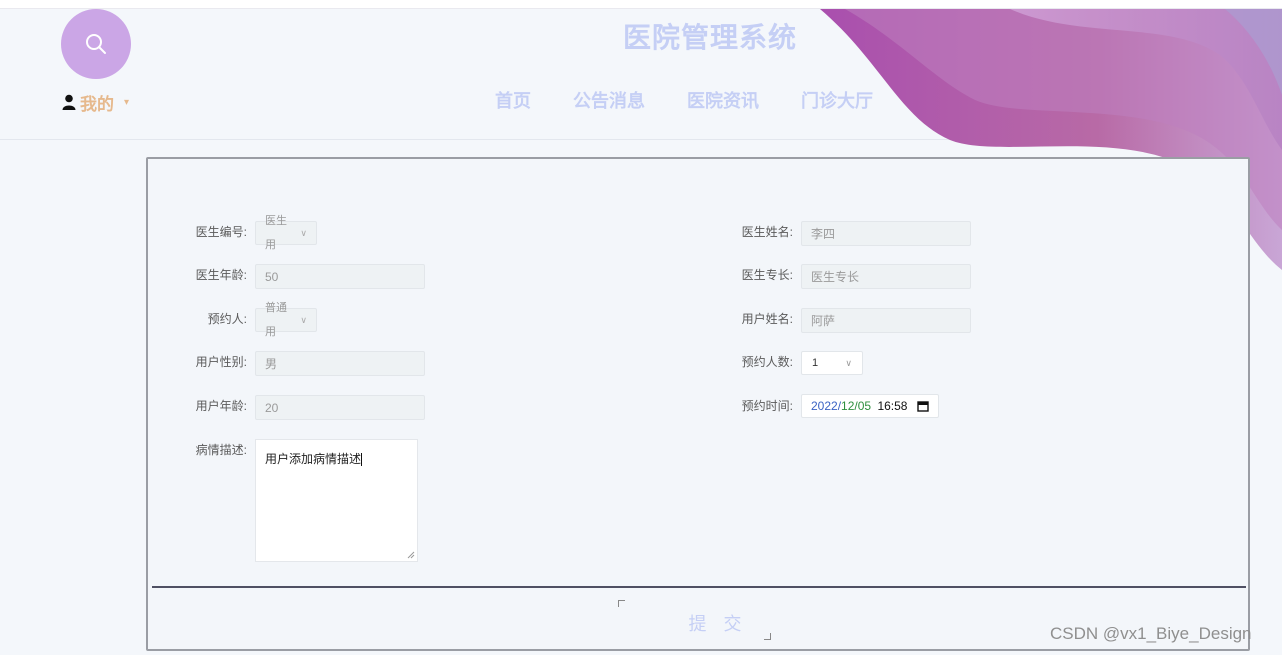 The width and height of the screenshot is (1282, 655). What do you see at coordinates (221, 232) in the screenshot?
I see `doctor-id-label: 医生编号:` at bounding box center [221, 232].